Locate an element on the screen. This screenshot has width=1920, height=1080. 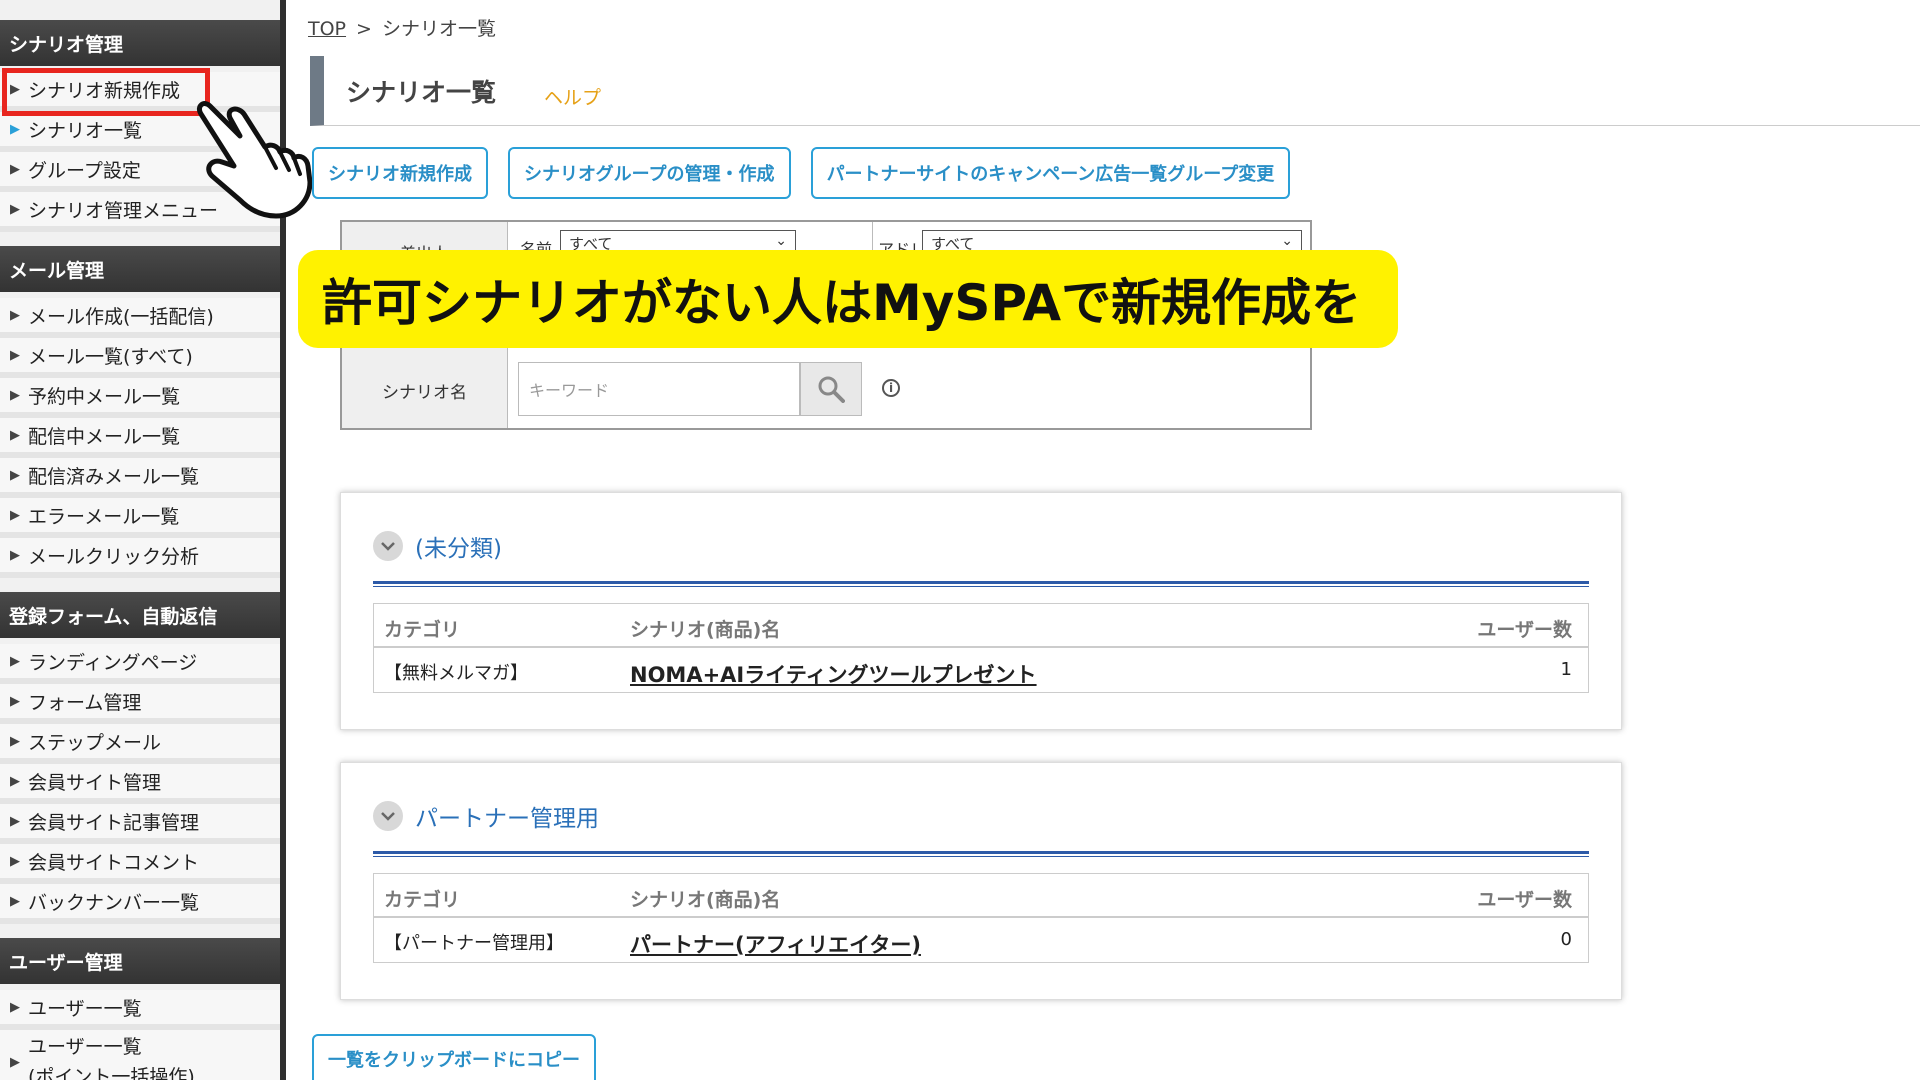
info-icon: i is located at coordinates (891, 388).